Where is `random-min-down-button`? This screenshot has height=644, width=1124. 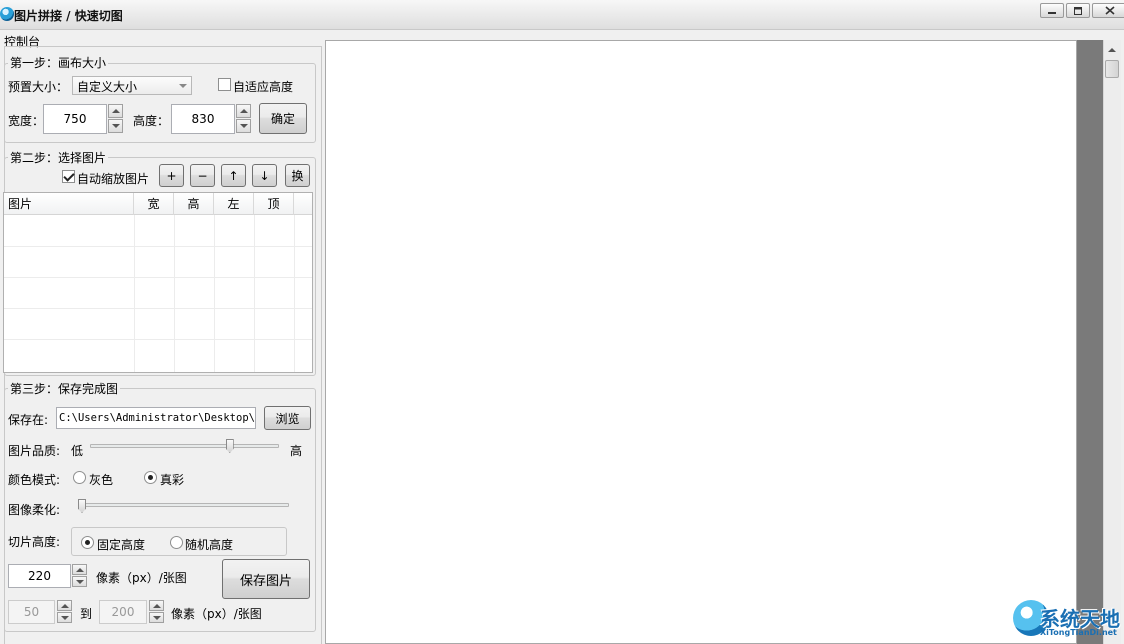 random-min-down-button is located at coordinates (64, 617).